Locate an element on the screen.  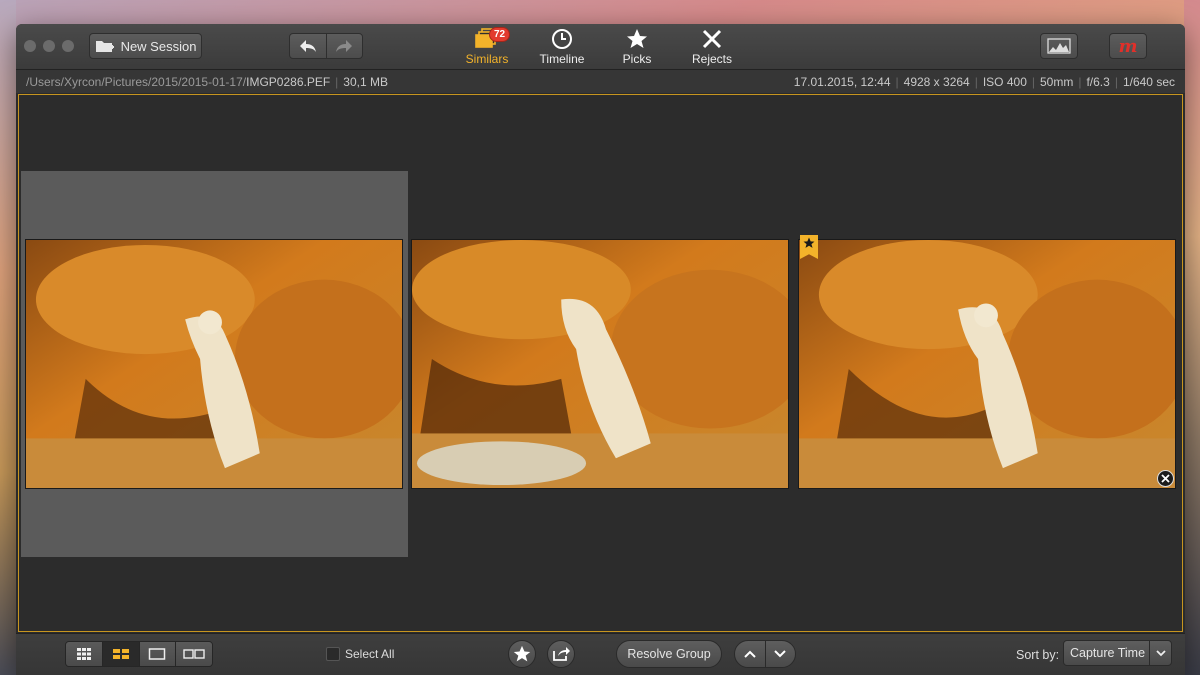
x-icon is located at coordinates (712, 39).